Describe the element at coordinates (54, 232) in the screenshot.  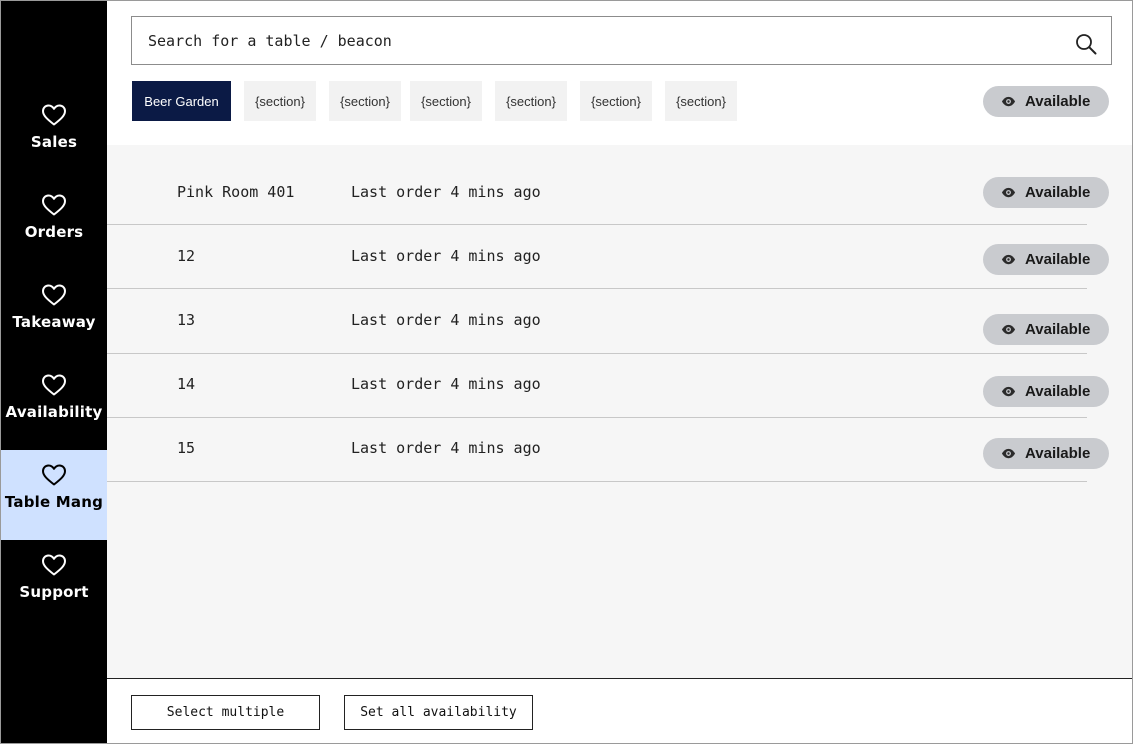
I see `sidebar-item-label: Orders` at that location.